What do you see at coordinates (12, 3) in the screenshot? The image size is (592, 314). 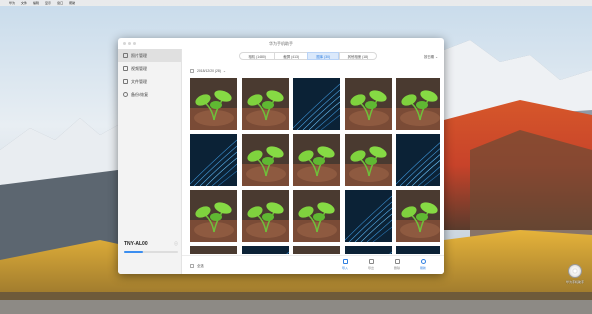 I see `menu-item-app: 华为` at bounding box center [12, 3].